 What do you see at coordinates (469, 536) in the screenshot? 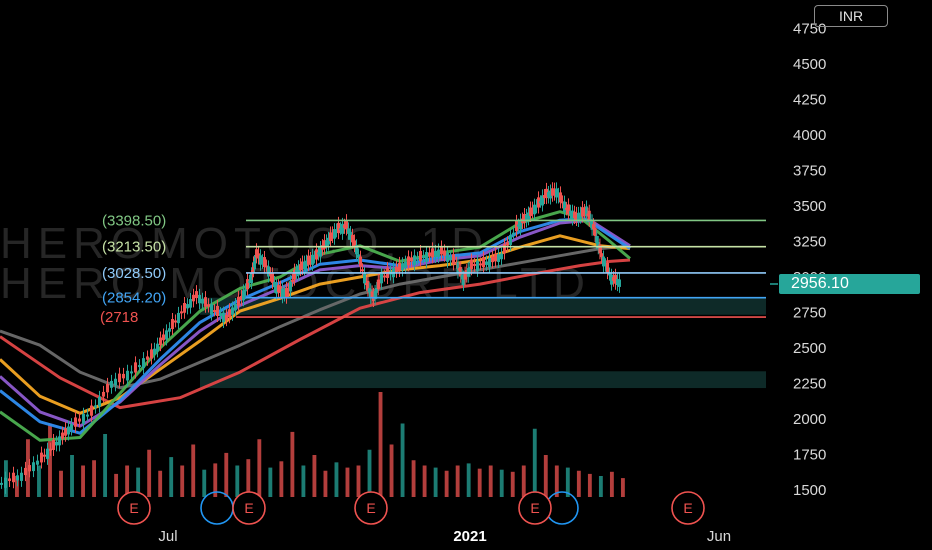
I see `x-tick-label: 2021` at bounding box center [469, 536].